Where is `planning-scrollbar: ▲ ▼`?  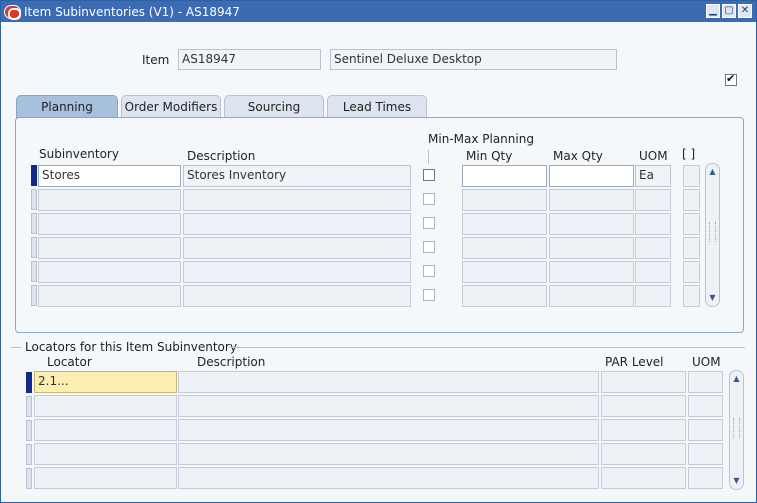
planning-scrollbar: ▲ ▼ is located at coordinates (712, 235).